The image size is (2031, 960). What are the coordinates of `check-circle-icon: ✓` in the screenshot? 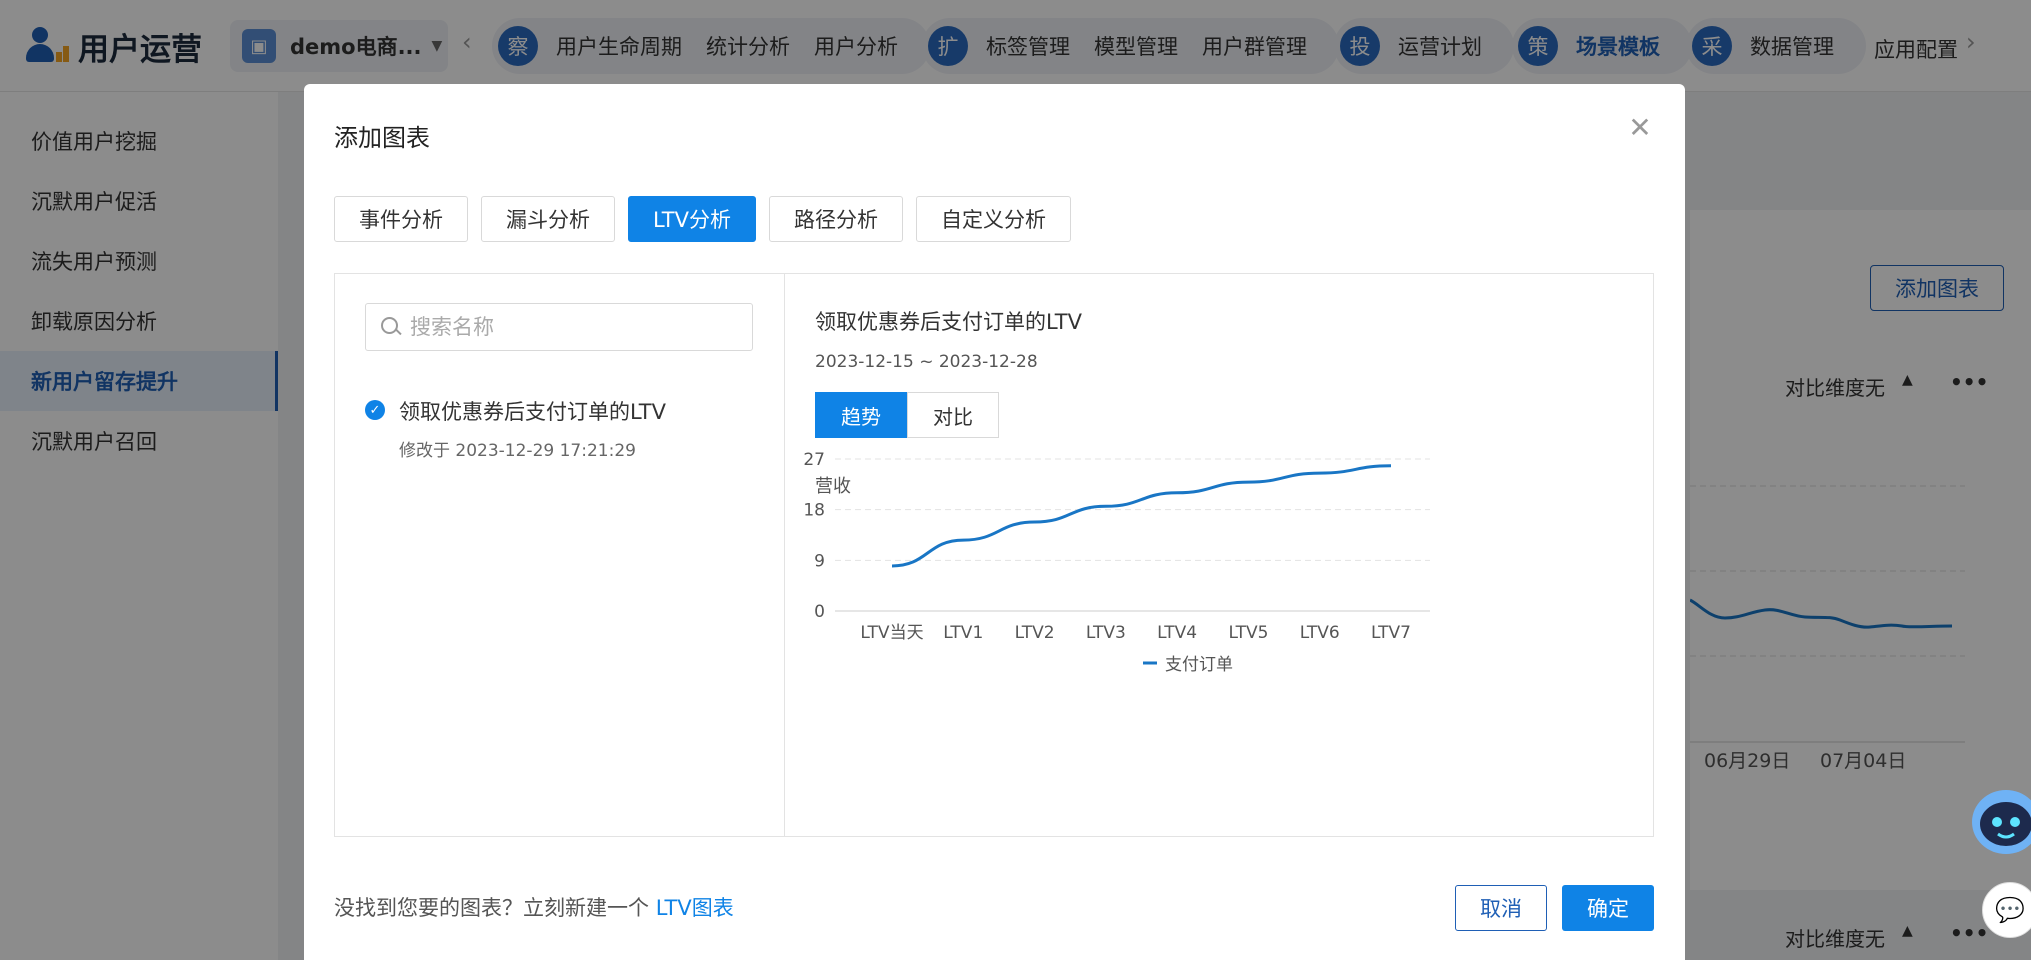 It's located at (375, 410).